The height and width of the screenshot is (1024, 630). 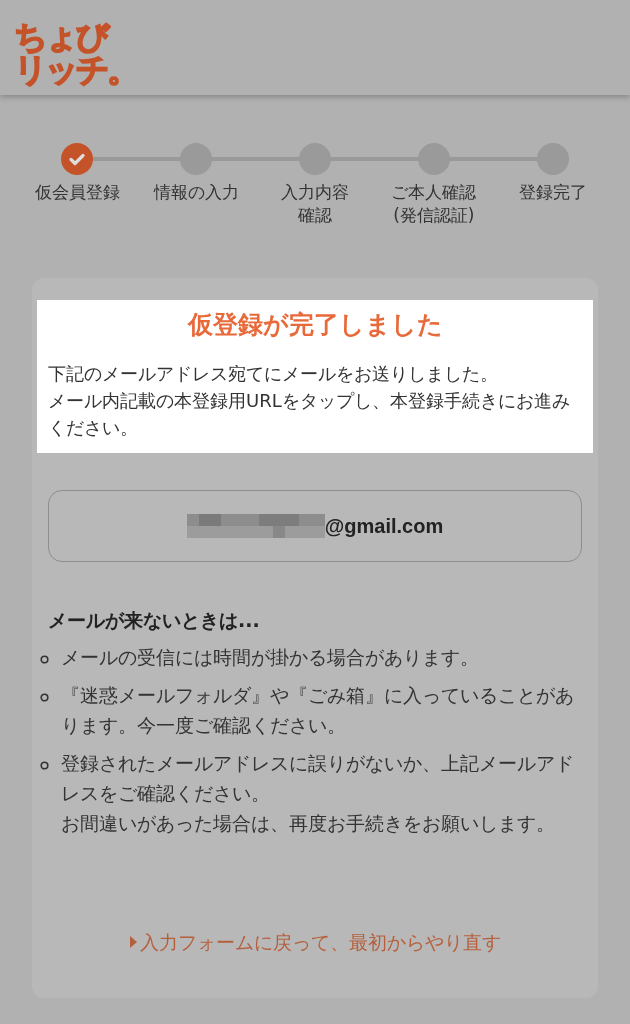 What do you see at coordinates (273, 374) in the screenshot?
I see `notice-text: 下記のメールアドレス宛てにメールをお送りしました。` at bounding box center [273, 374].